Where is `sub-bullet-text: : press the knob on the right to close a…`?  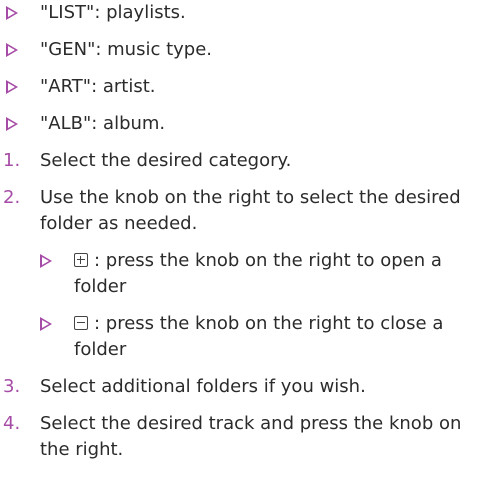 sub-bullet-text: : press the knob on the right to close a… is located at coordinates (259, 336).